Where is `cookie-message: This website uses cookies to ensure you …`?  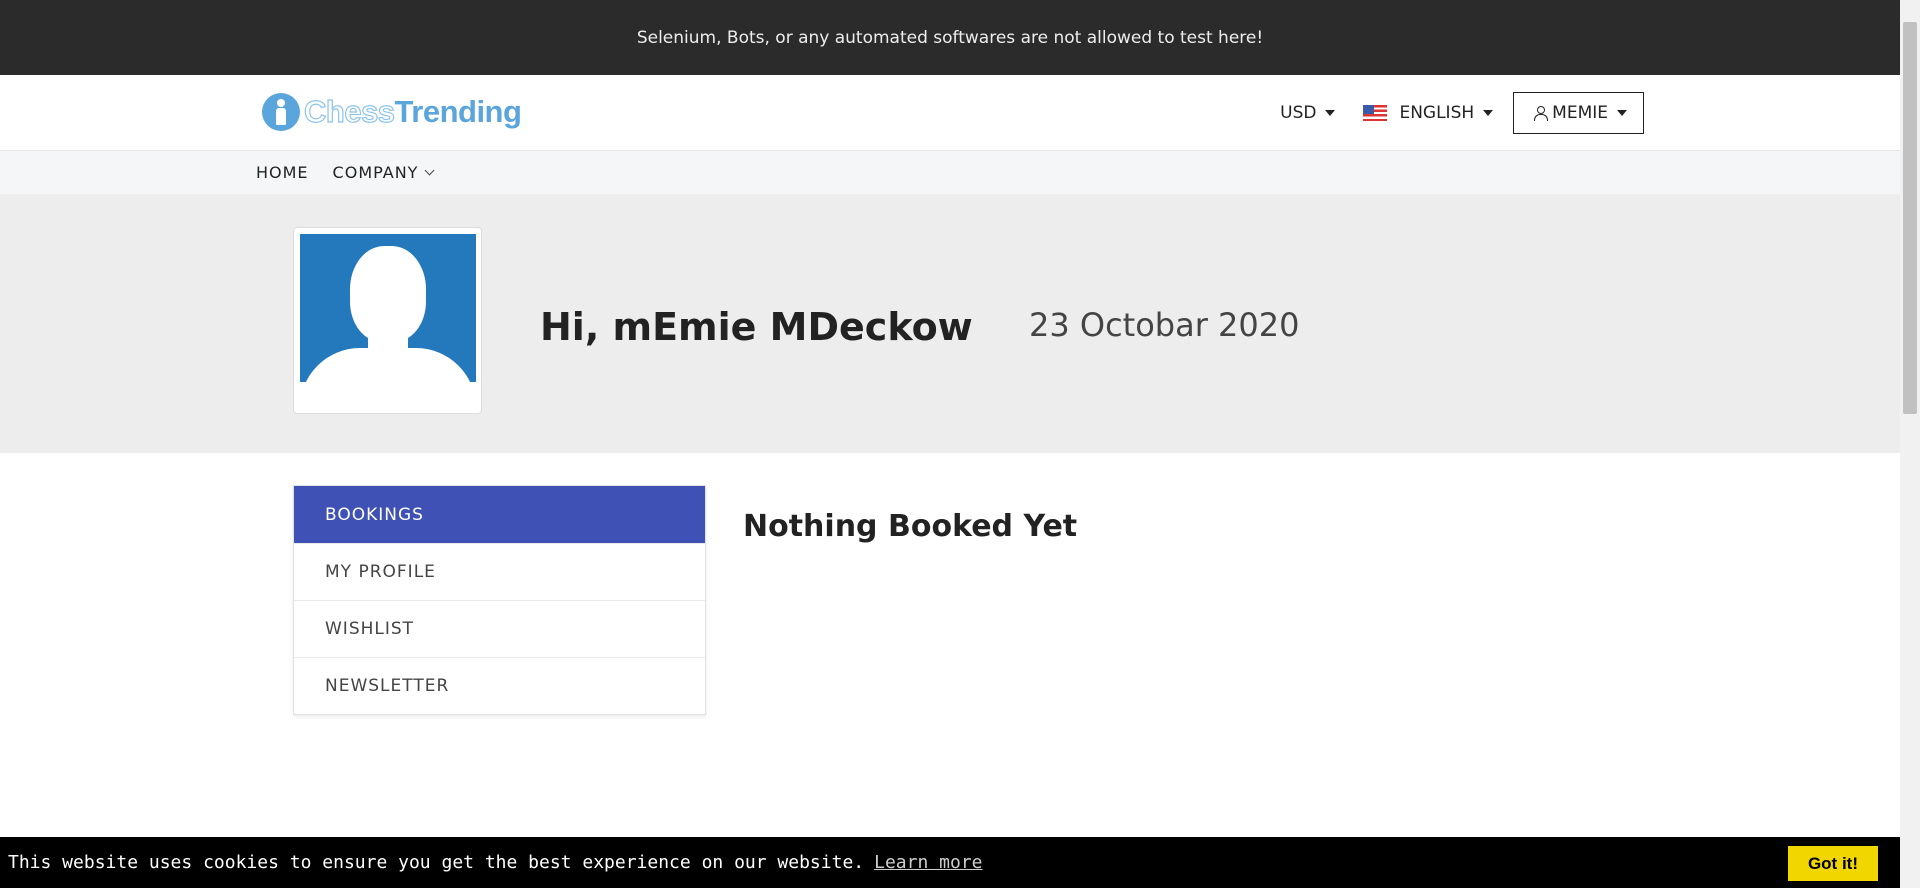 cookie-message: This website uses cookies to ensure you … is located at coordinates (436, 862).